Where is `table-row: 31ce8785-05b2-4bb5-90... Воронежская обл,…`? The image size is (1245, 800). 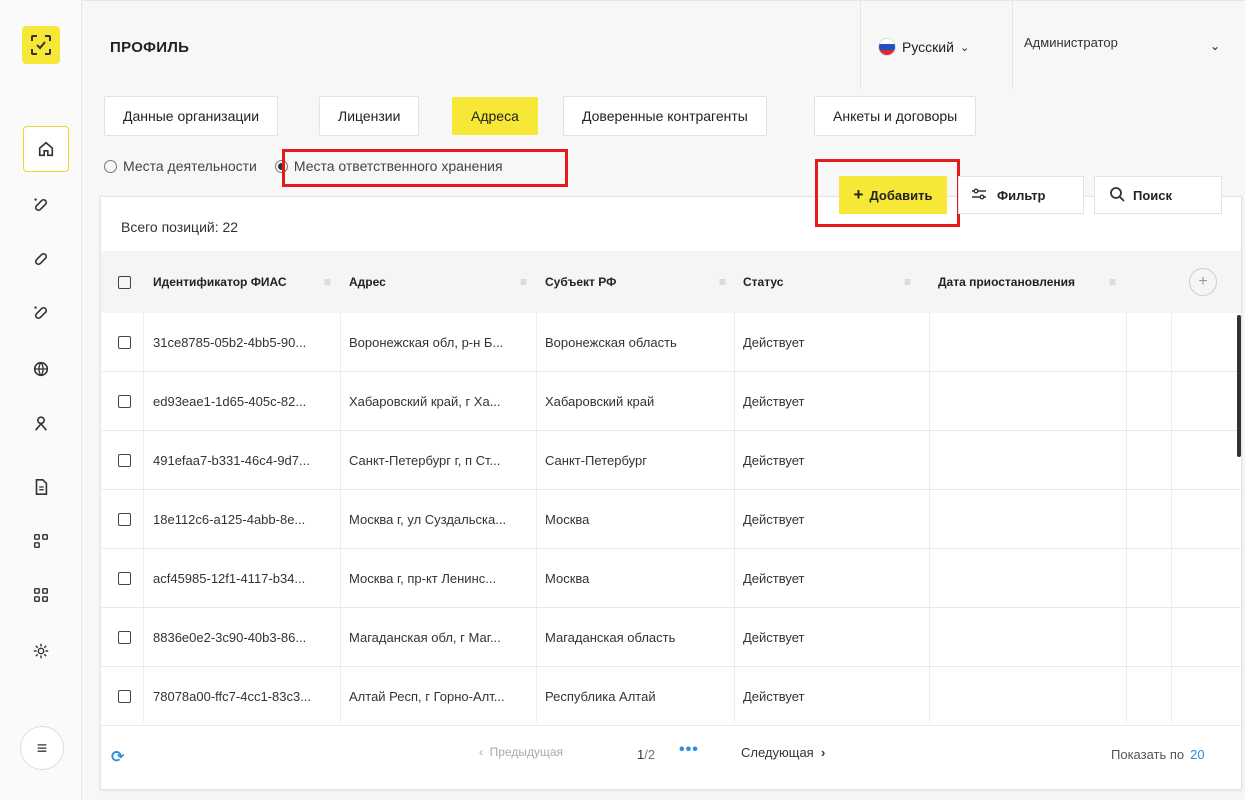 table-row: 31ce8785-05b2-4bb5-90... Воронежская обл,… is located at coordinates (671, 342).